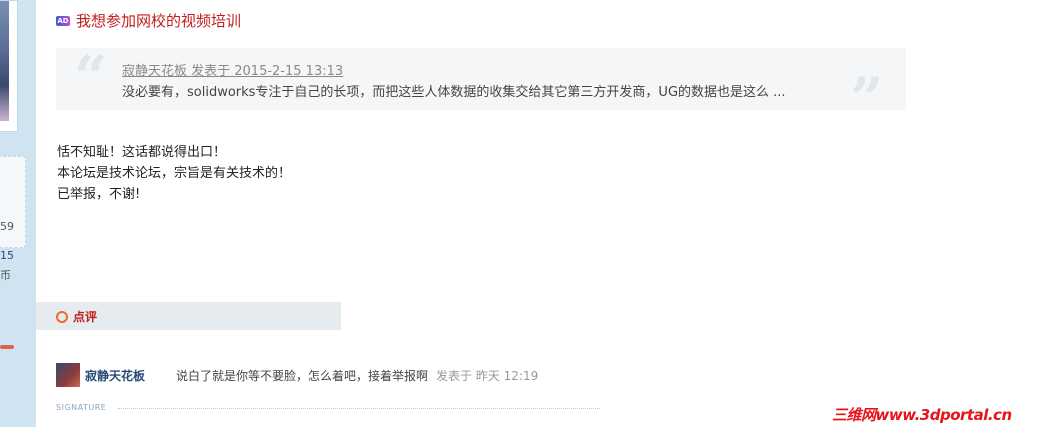 This screenshot has width=1050, height=427. I want to click on left-sidebar: 59 15 币, so click(18, 213).